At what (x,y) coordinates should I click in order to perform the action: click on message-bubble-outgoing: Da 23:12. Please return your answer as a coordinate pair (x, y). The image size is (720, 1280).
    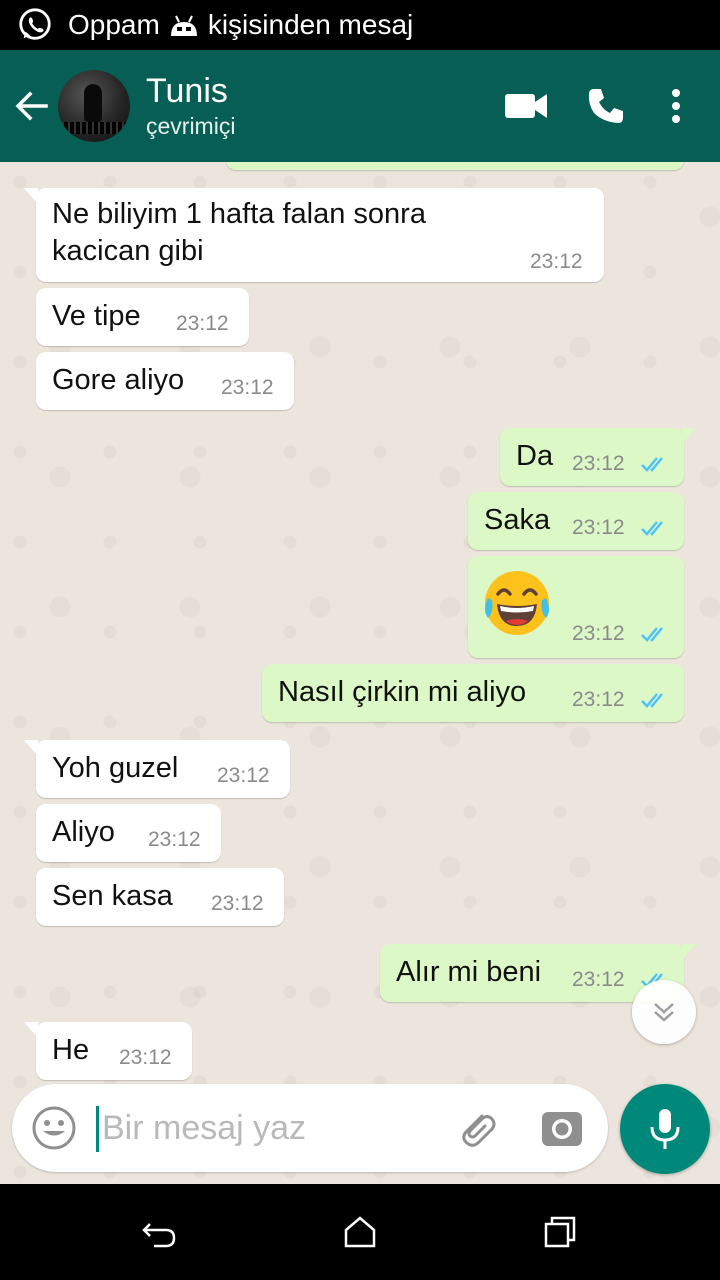
    Looking at the image, I should click on (598, 457).